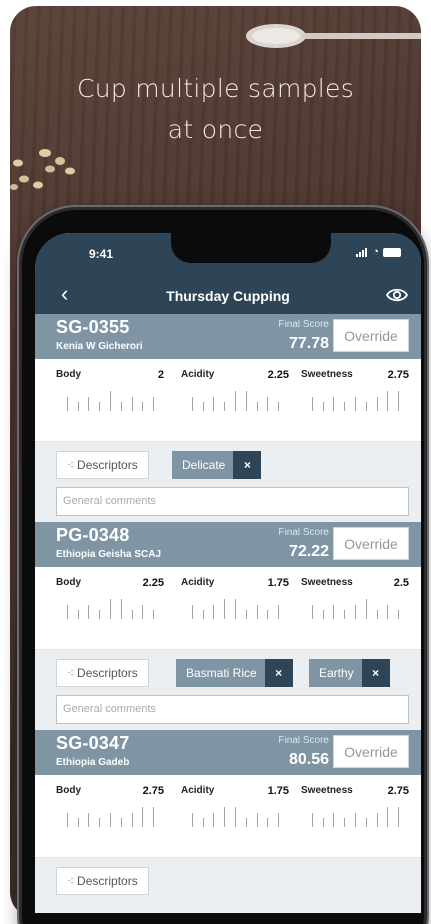 This screenshot has height=924, width=431. I want to click on score-value: 2.25, so click(153, 583).